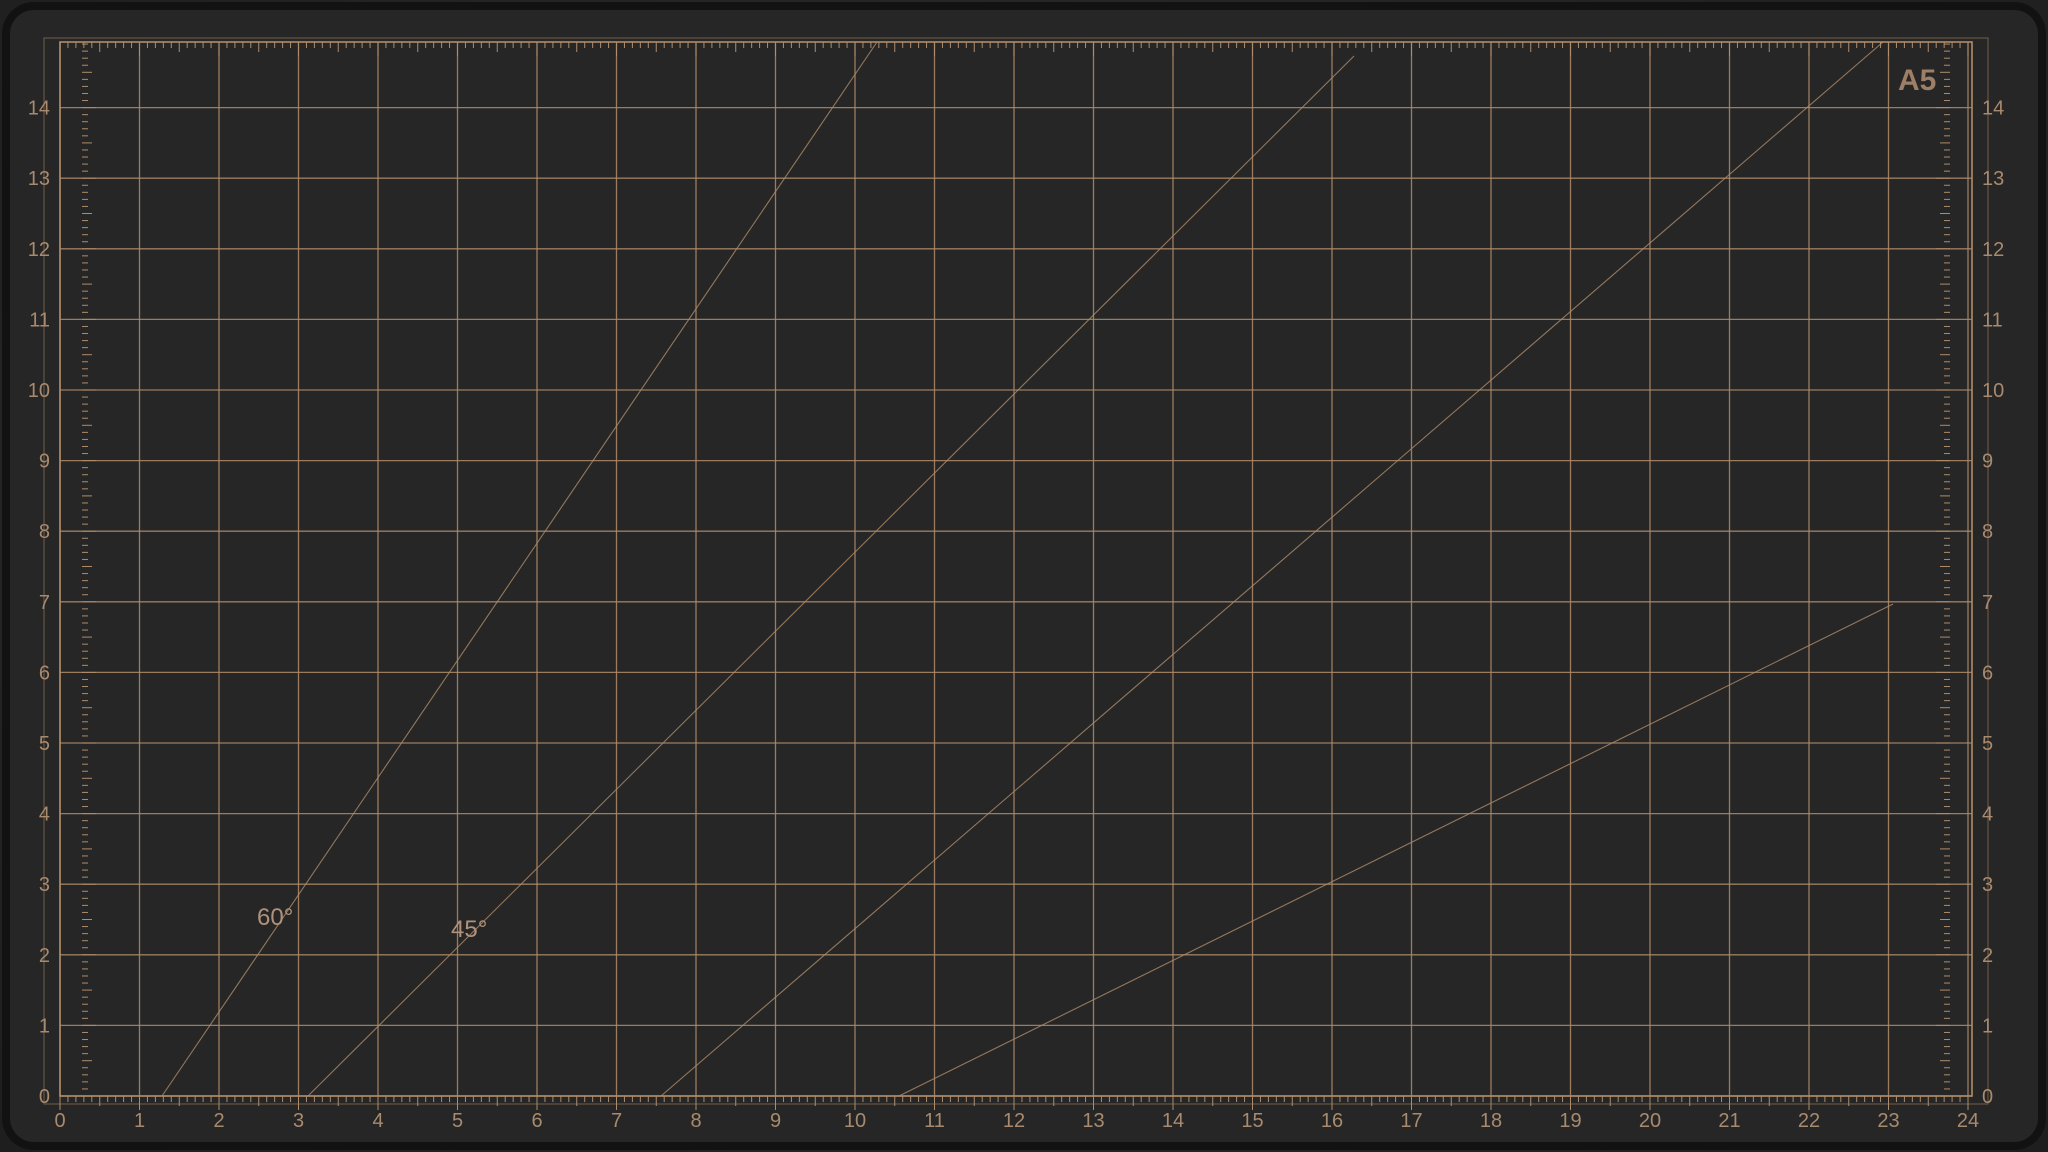  I want to click on ruler-label-right: 1, so click(1987, 1026).